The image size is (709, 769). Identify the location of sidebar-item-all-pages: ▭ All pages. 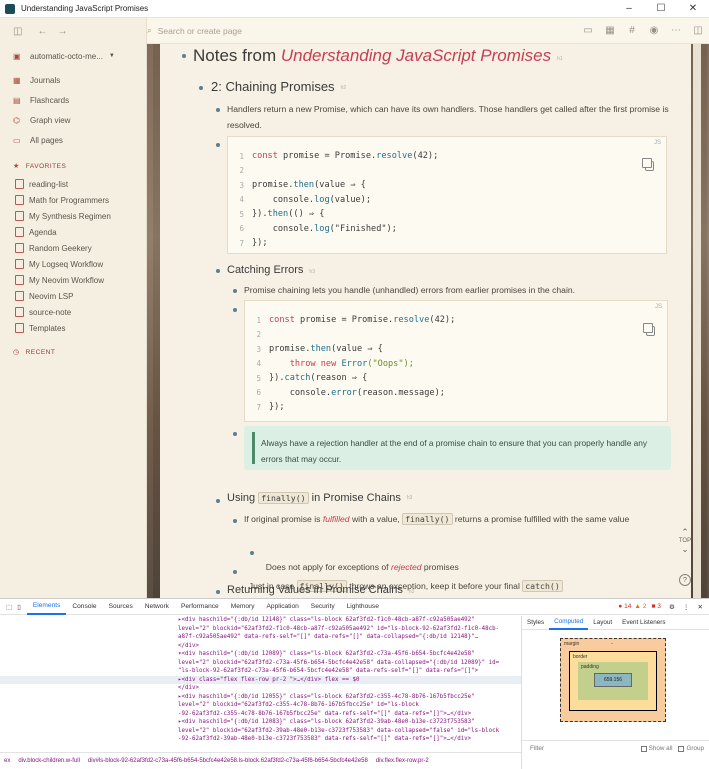
(73, 140).